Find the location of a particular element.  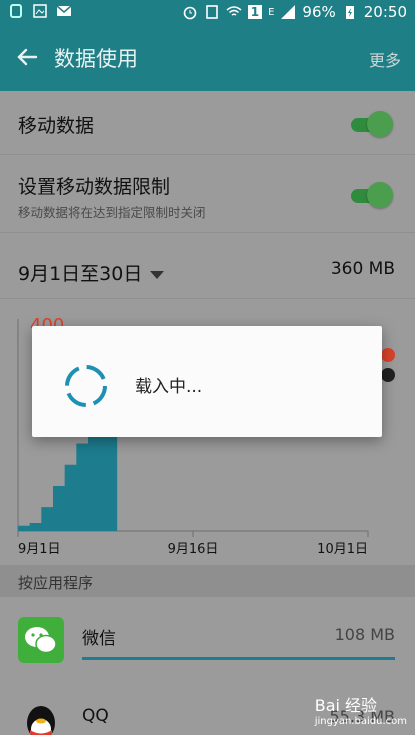

data-limit-row: 设置移动数据限制 移动数据将在达到指定限制时关闭 is located at coordinates (207, 194).